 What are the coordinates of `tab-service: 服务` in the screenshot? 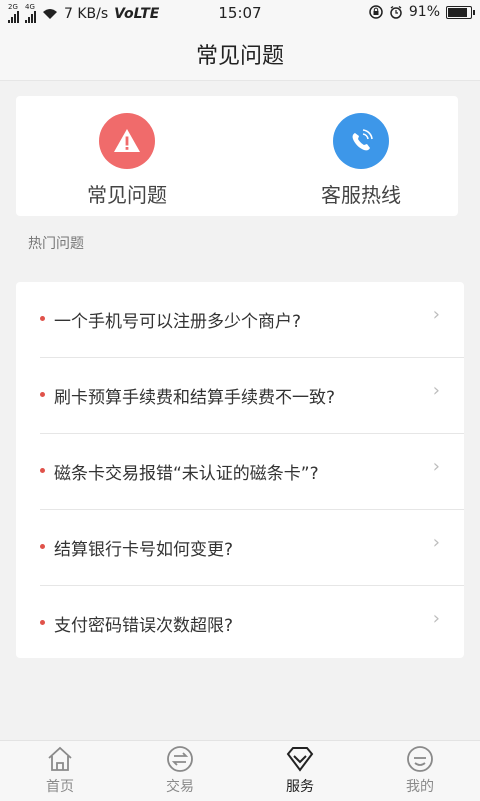 It's located at (300, 771).